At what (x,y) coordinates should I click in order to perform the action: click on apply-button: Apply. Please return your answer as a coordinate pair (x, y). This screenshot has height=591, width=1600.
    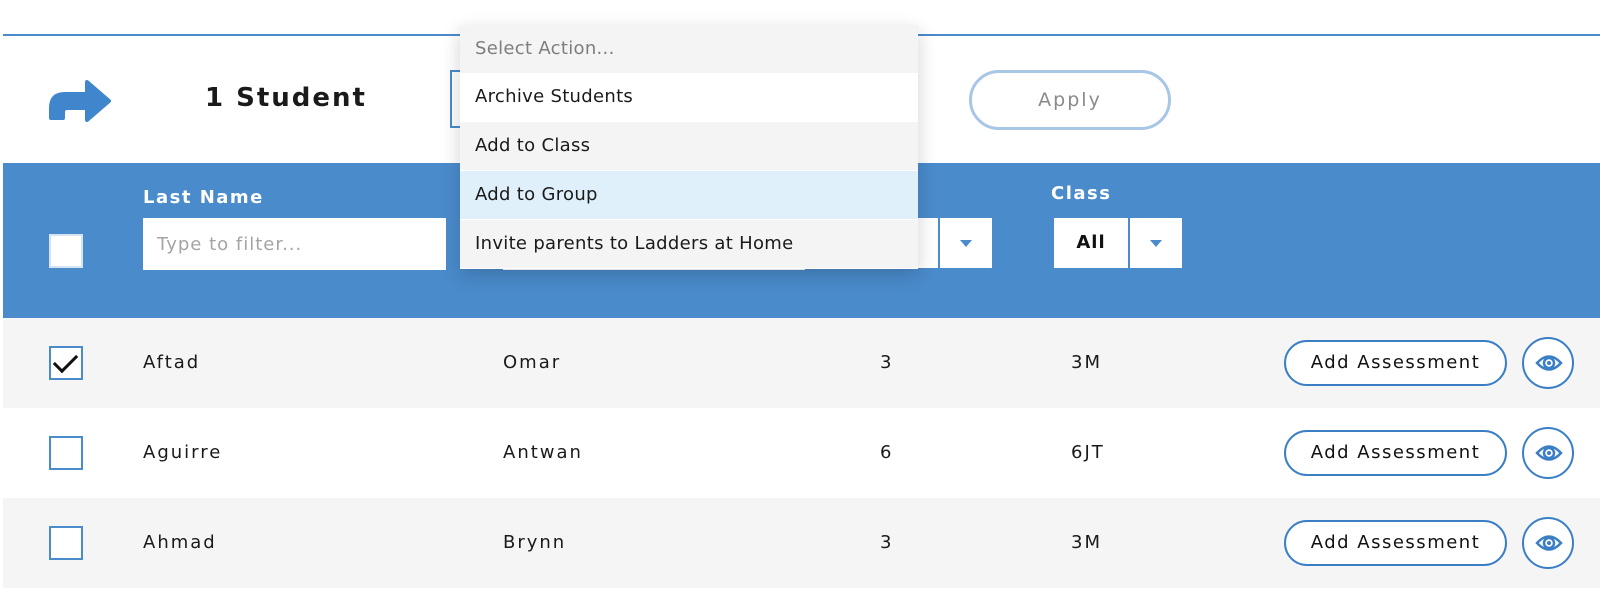
    Looking at the image, I should click on (1070, 100).